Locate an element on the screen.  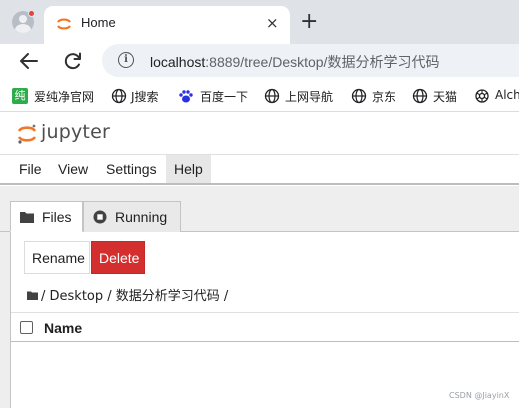
address-bar: i localhost:8889/tree/Desktop/数据分析学习代码 is located at coordinates (310, 60).